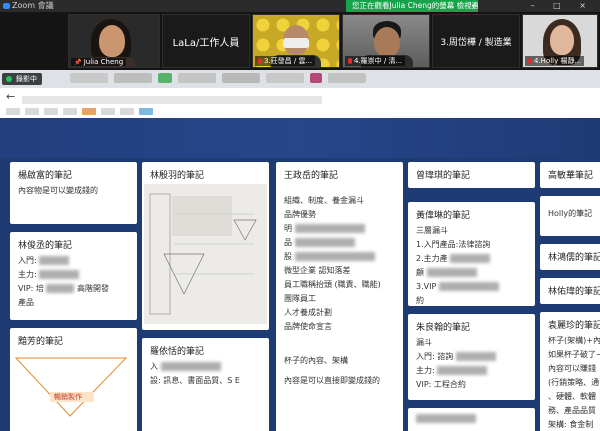  I want to click on note-card: 林佑瑋的筆記, so click(570, 291).